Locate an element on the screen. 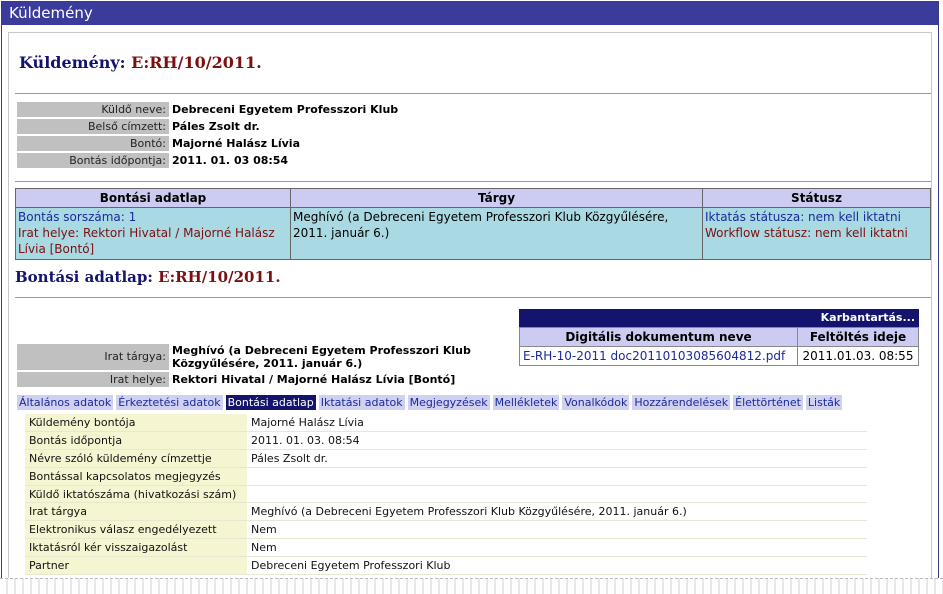 The image size is (943, 594). table-row: Bontással kapcsolatos megjegyzés is located at coordinates (446, 476).